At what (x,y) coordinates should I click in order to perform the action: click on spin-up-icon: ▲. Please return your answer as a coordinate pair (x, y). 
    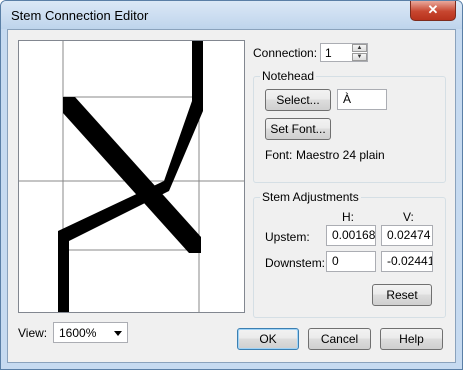
    Looking at the image, I should click on (359, 48).